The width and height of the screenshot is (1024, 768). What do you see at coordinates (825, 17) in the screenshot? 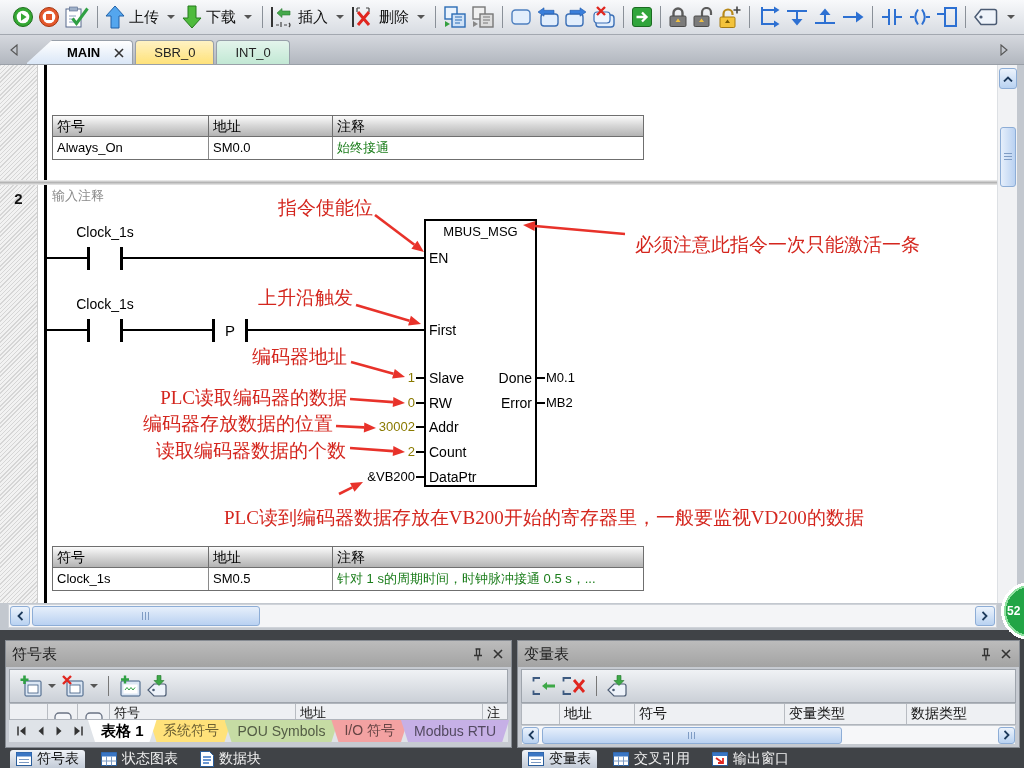
I see `line-arrow-up-icon` at bounding box center [825, 17].